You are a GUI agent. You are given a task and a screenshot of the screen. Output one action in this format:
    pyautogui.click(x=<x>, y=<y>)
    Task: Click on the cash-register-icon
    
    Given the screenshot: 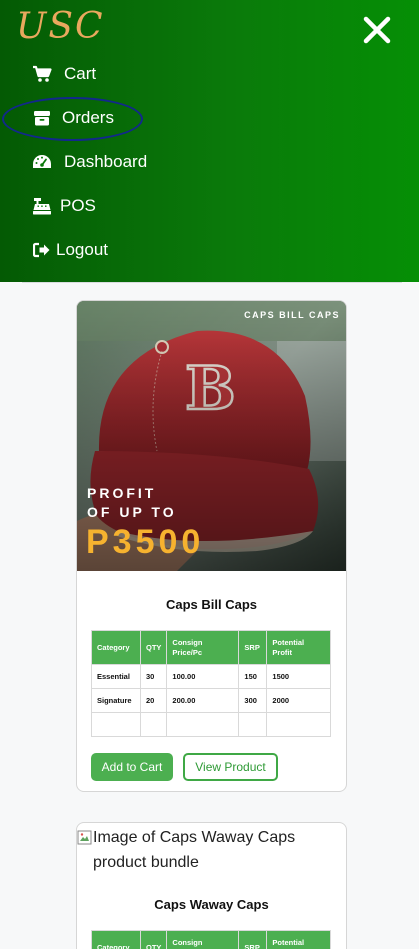 What is the action you would take?
    pyautogui.click(x=42, y=206)
    